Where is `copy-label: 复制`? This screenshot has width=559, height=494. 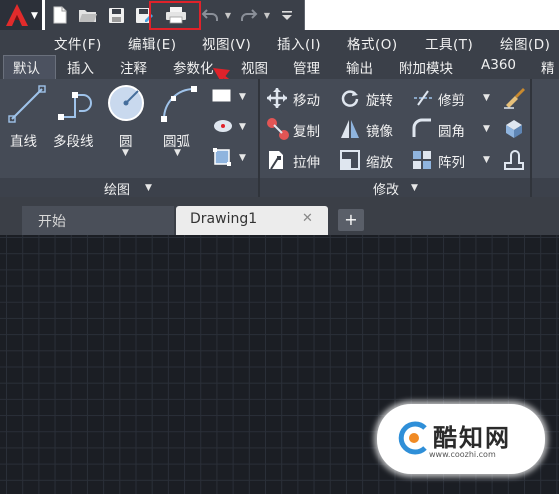 copy-label: 复制 is located at coordinates (306, 130).